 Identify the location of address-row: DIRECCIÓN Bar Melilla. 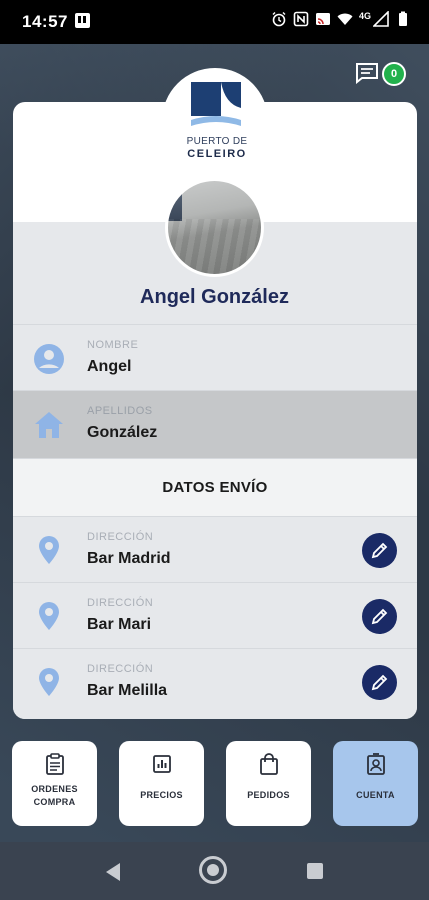
(215, 683).